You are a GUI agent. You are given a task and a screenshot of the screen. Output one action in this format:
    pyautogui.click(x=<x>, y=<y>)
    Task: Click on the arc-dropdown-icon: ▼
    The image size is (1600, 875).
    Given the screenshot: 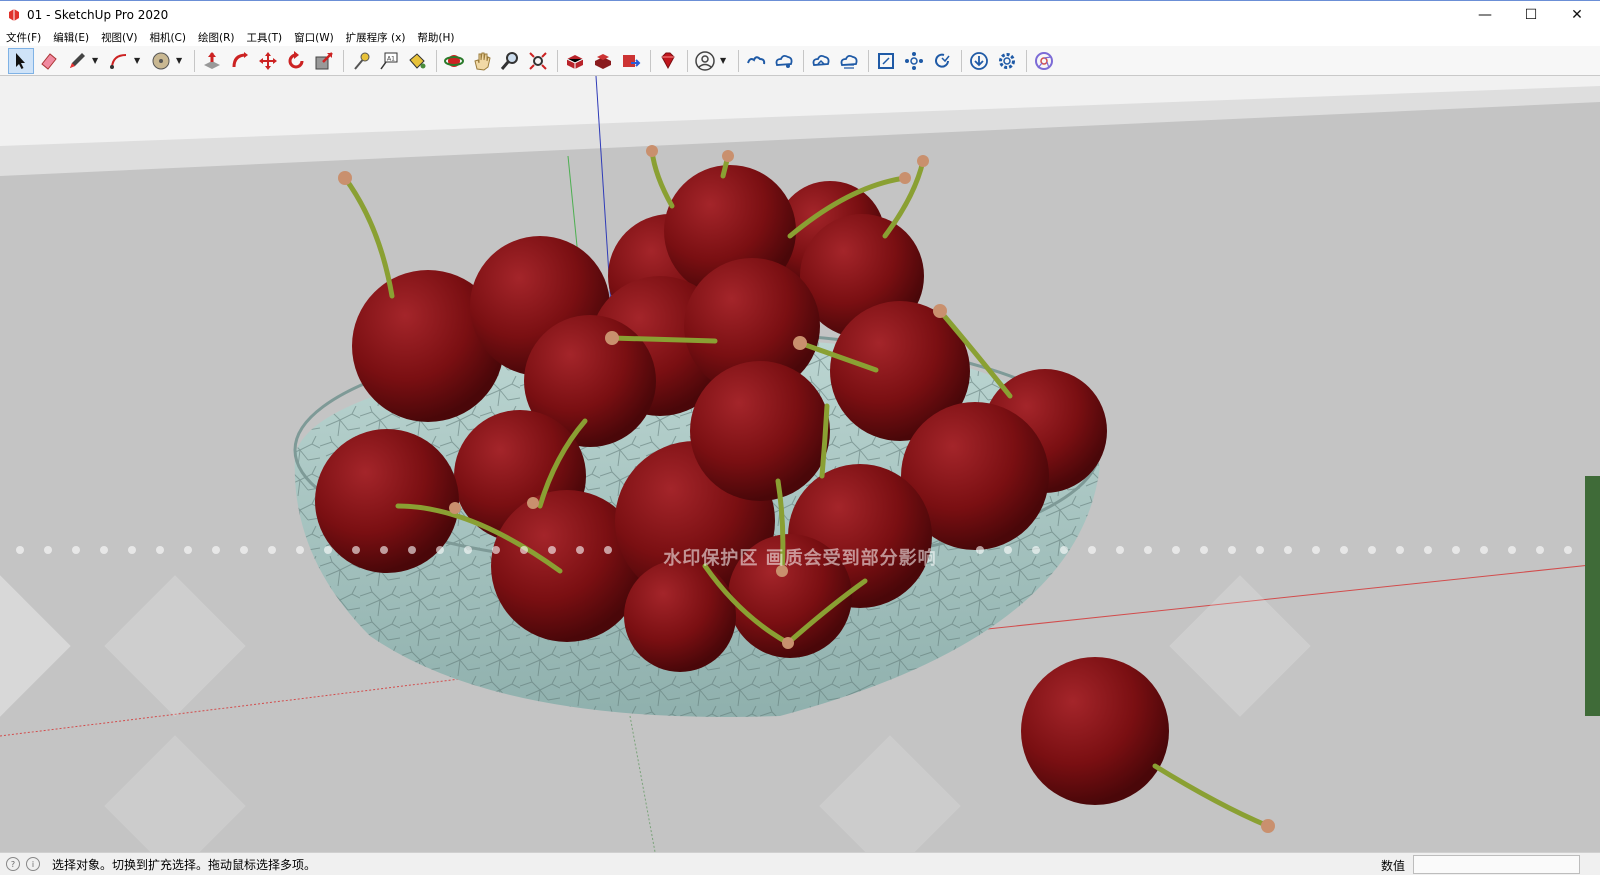 What is the action you would take?
    pyautogui.click(x=139, y=60)
    